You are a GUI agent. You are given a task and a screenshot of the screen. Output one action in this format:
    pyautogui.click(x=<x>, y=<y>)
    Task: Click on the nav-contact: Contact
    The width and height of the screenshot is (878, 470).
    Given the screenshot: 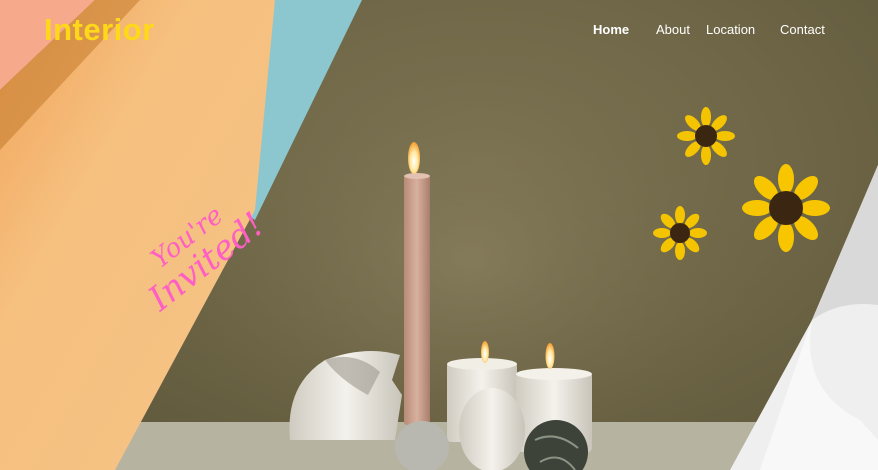 What is the action you would take?
    pyautogui.click(x=802, y=29)
    